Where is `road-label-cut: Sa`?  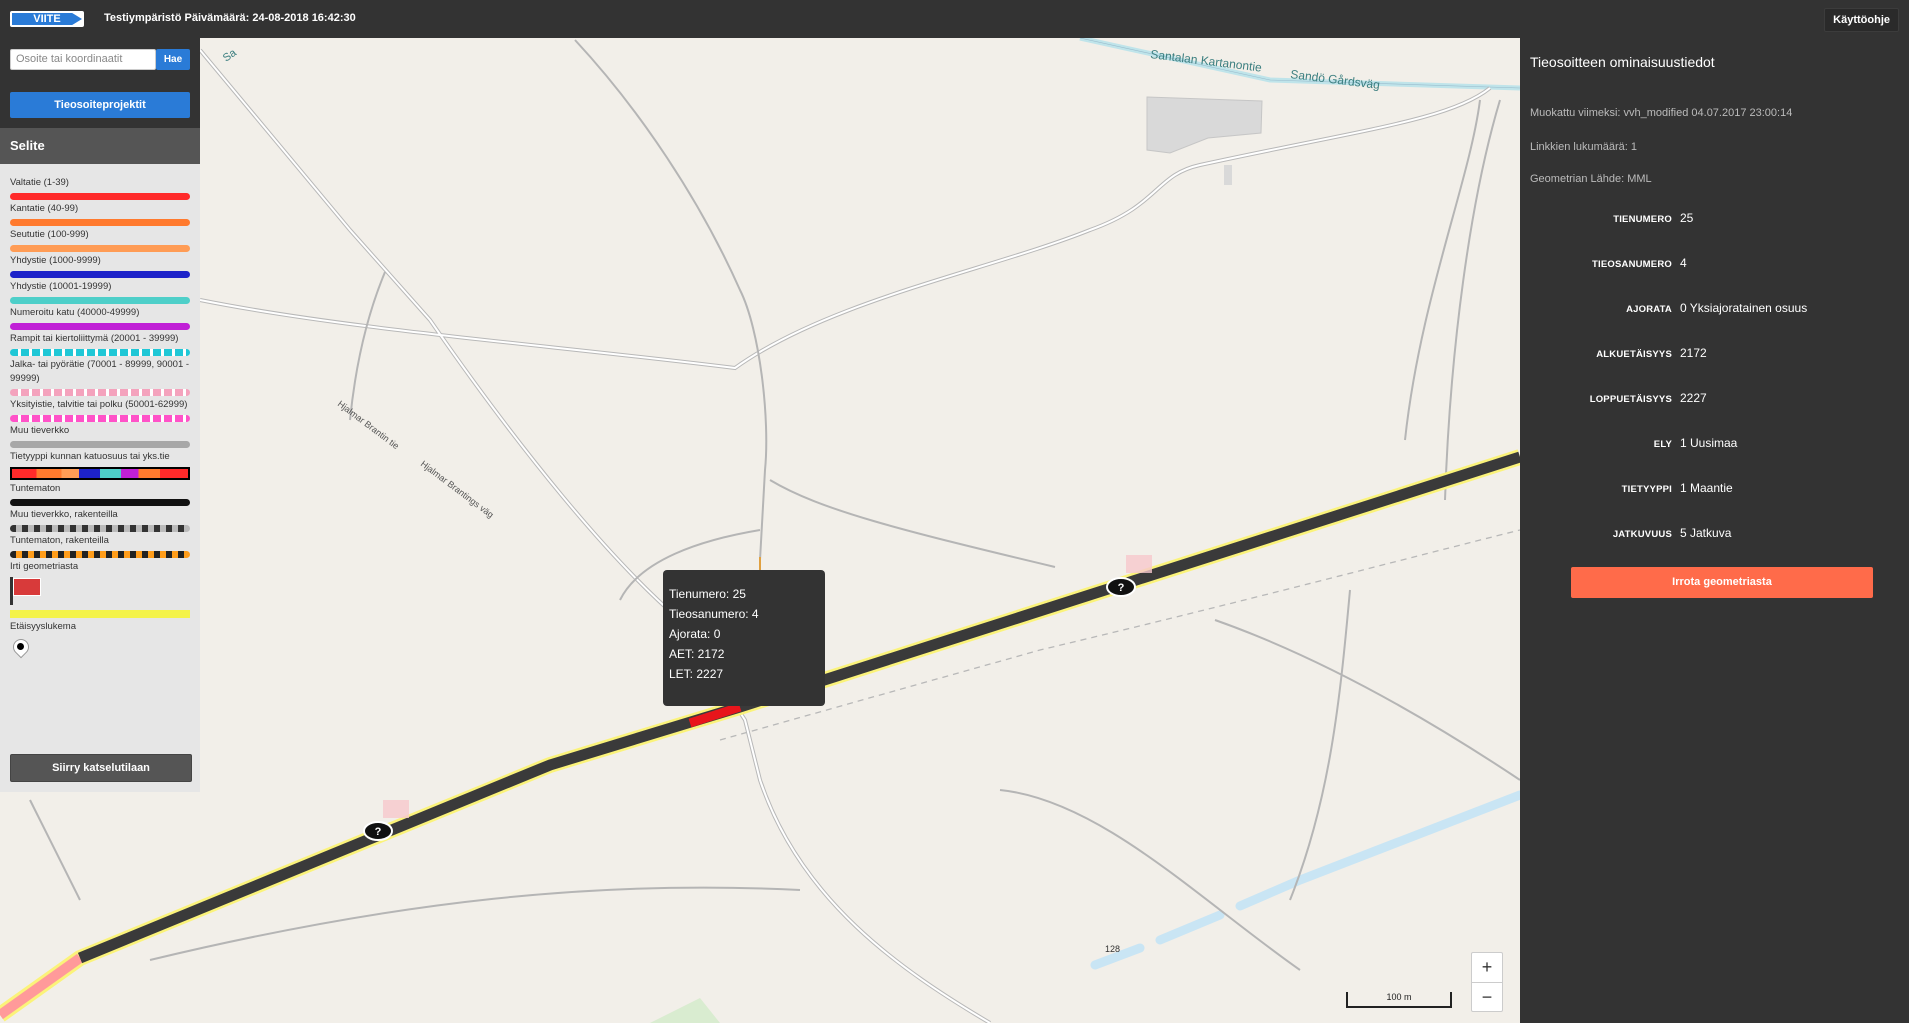
road-label-cut: Sa is located at coordinates (230, 55).